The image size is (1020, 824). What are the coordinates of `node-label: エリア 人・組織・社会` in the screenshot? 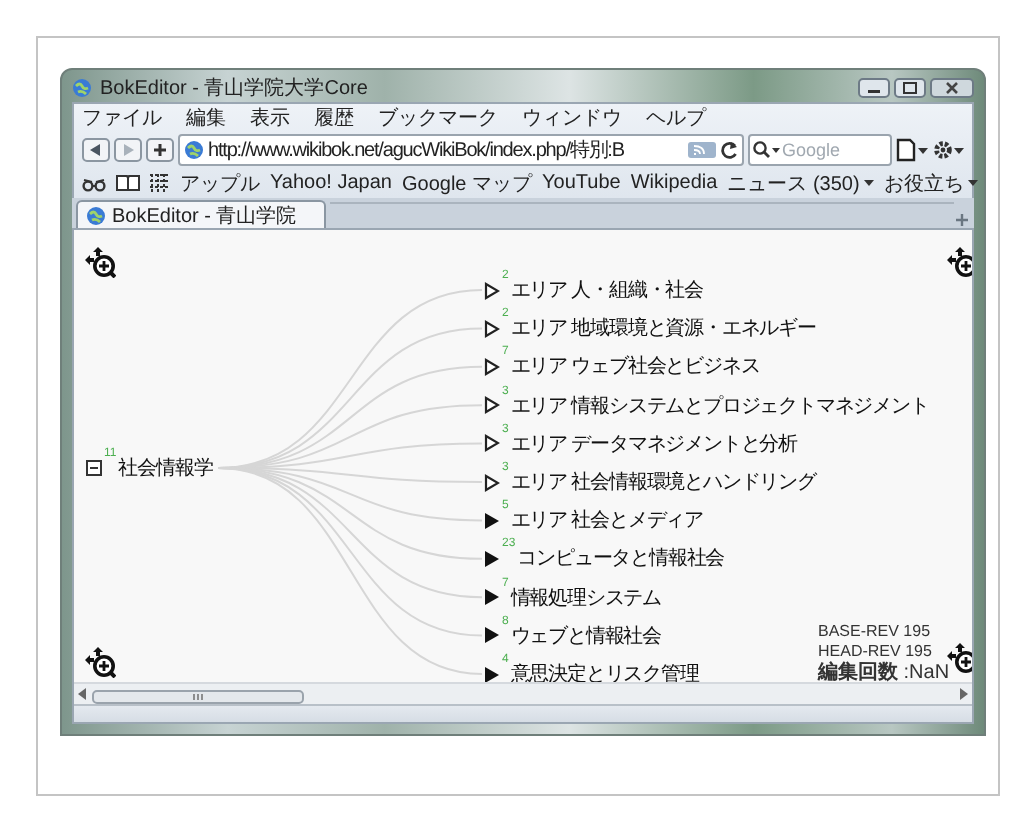 It's located at (607, 290).